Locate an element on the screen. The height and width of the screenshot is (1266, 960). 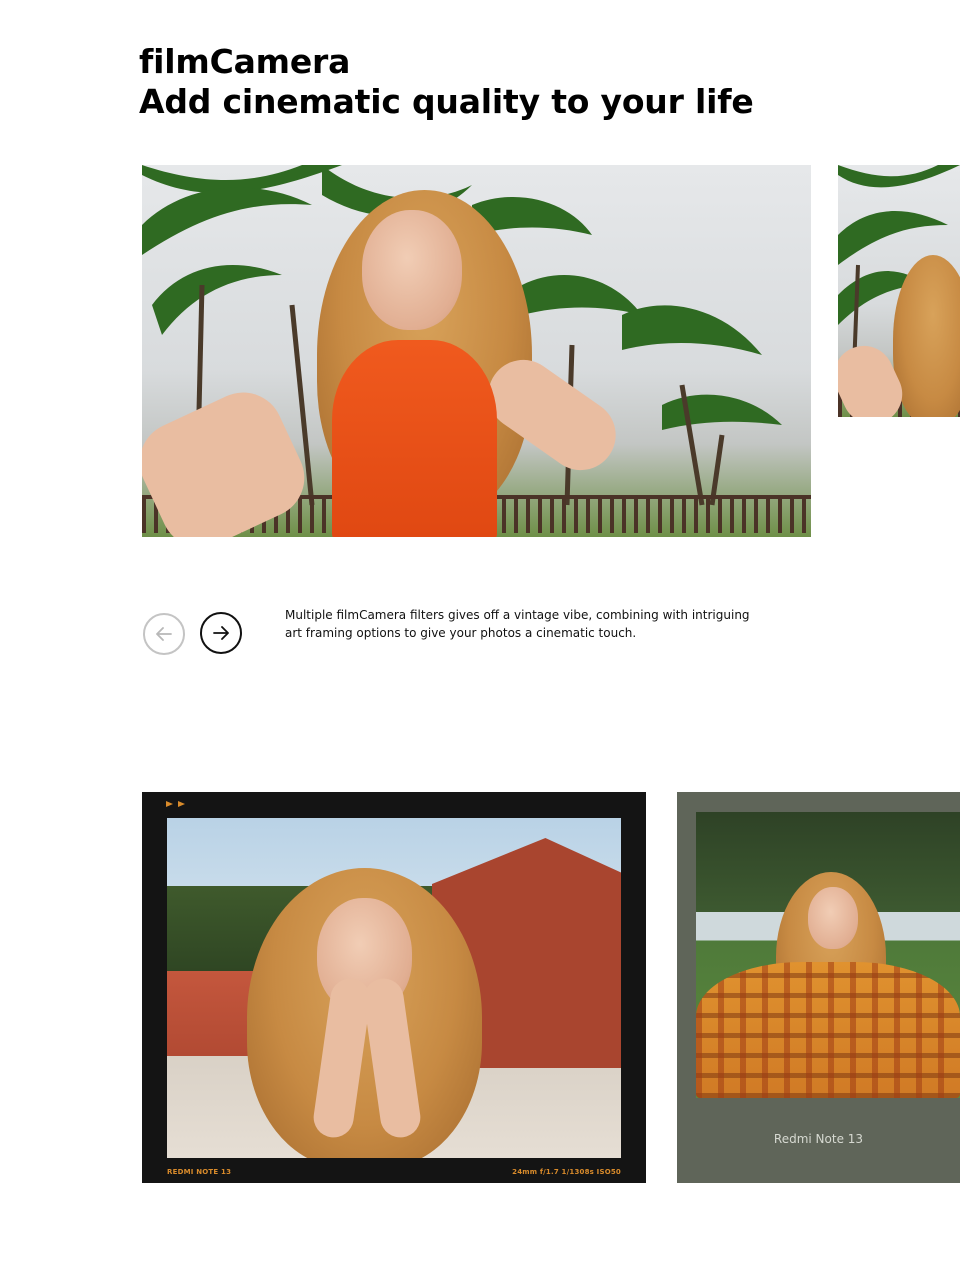
camera-model-label: REDMI NOTE 13 is located at coordinates (199, 1172).